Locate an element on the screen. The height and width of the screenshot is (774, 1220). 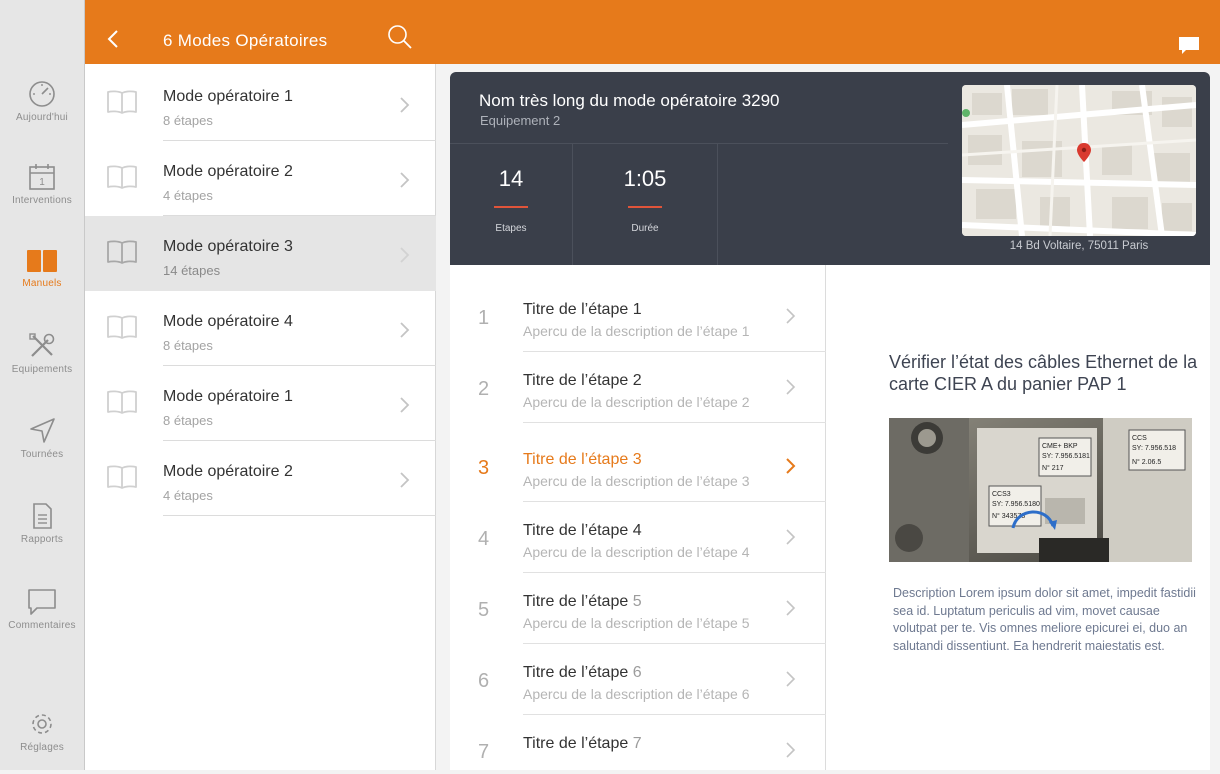
step-title: Titre de l’étape 4 is located at coordinates (582, 531).